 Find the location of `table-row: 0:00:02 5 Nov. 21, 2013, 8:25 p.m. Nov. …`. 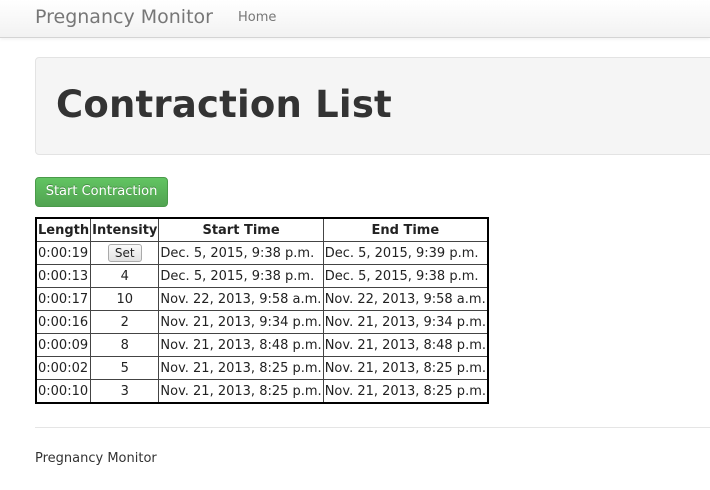

table-row: 0:00:02 5 Nov. 21, 2013, 8:25 p.m. Nov. … is located at coordinates (262, 368).